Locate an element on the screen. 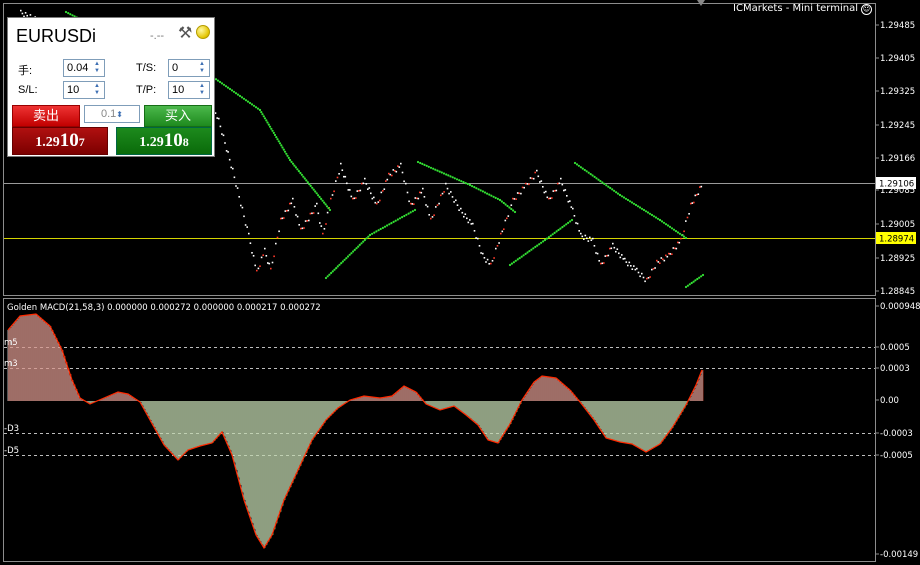  tp-up-icon: ▲ is located at coordinates (202, 86).